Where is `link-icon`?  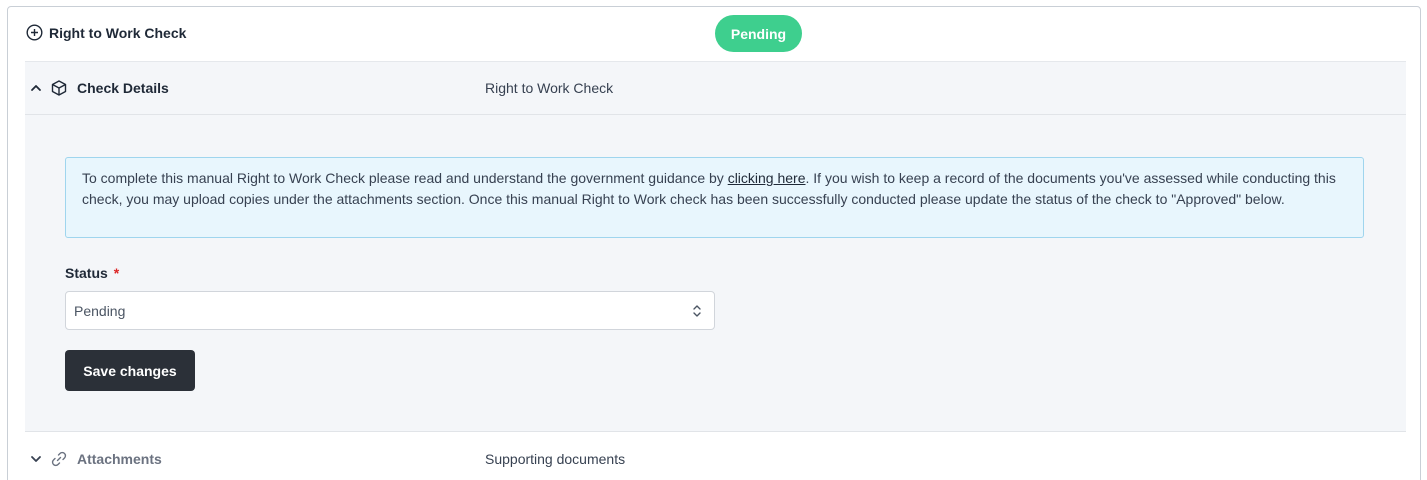
link-icon is located at coordinates (59, 459).